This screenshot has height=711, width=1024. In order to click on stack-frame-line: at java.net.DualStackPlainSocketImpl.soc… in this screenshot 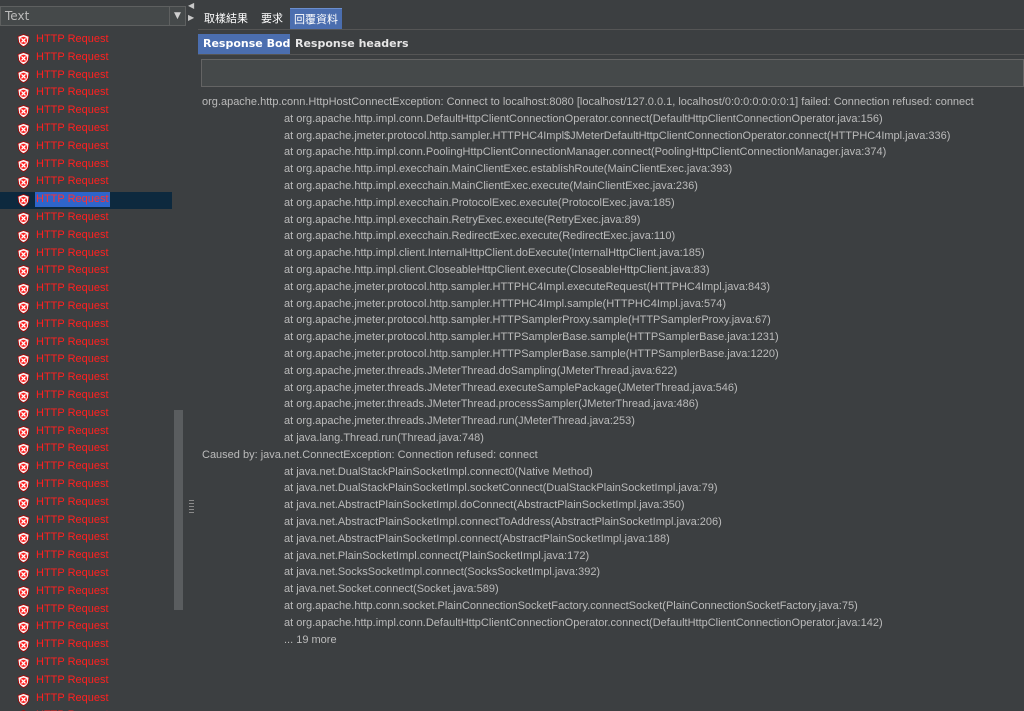, I will do `click(501, 488)`.